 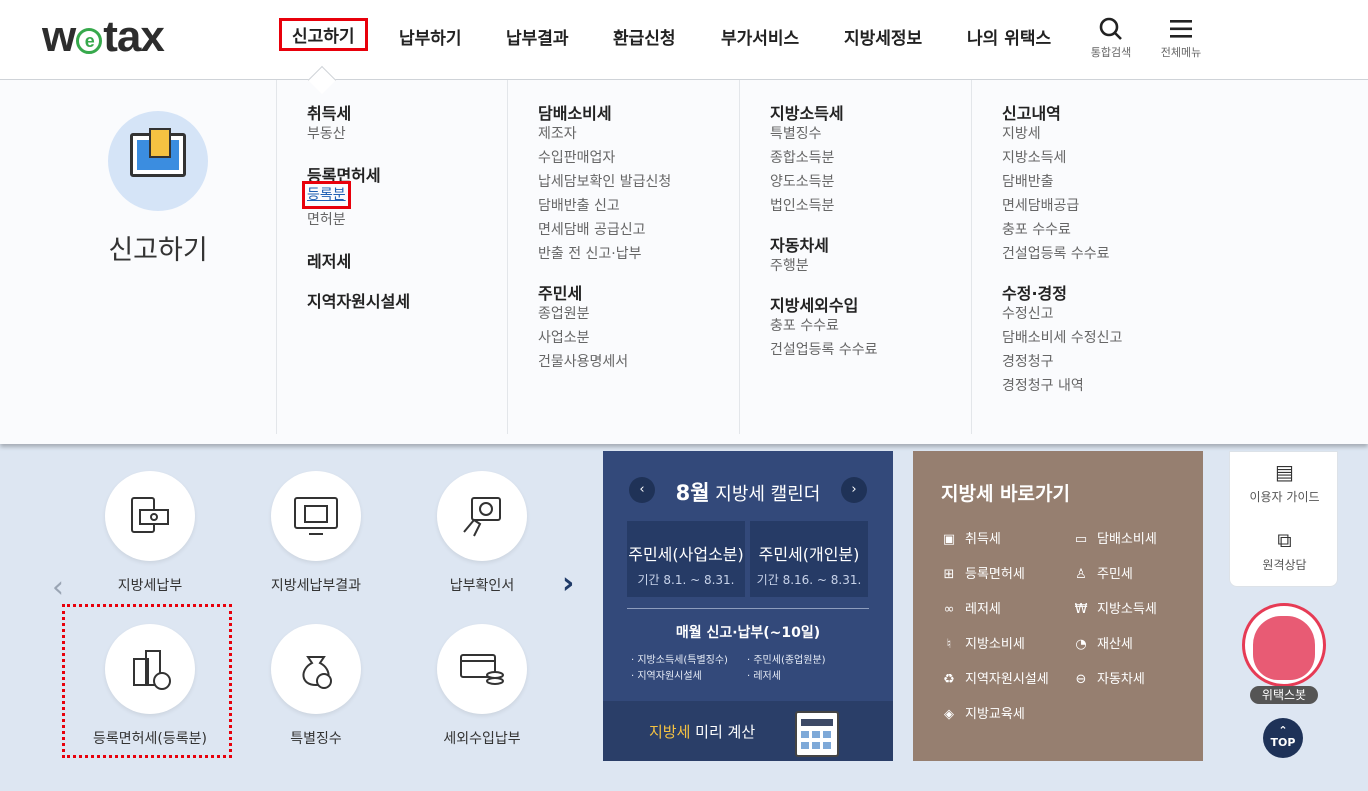 I want to click on search-button: 통합검색, so click(x=1111, y=38).